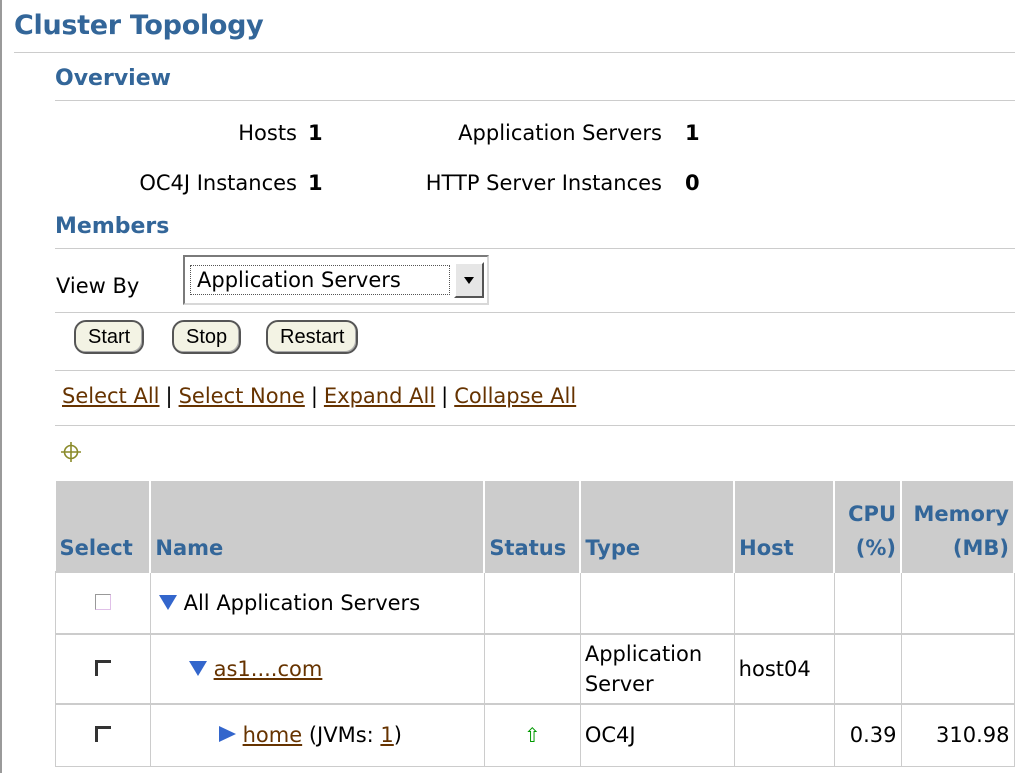 The width and height of the screenshot is (1015, 773). I want to click on row-cpu: 0.39, so click(873, 735).